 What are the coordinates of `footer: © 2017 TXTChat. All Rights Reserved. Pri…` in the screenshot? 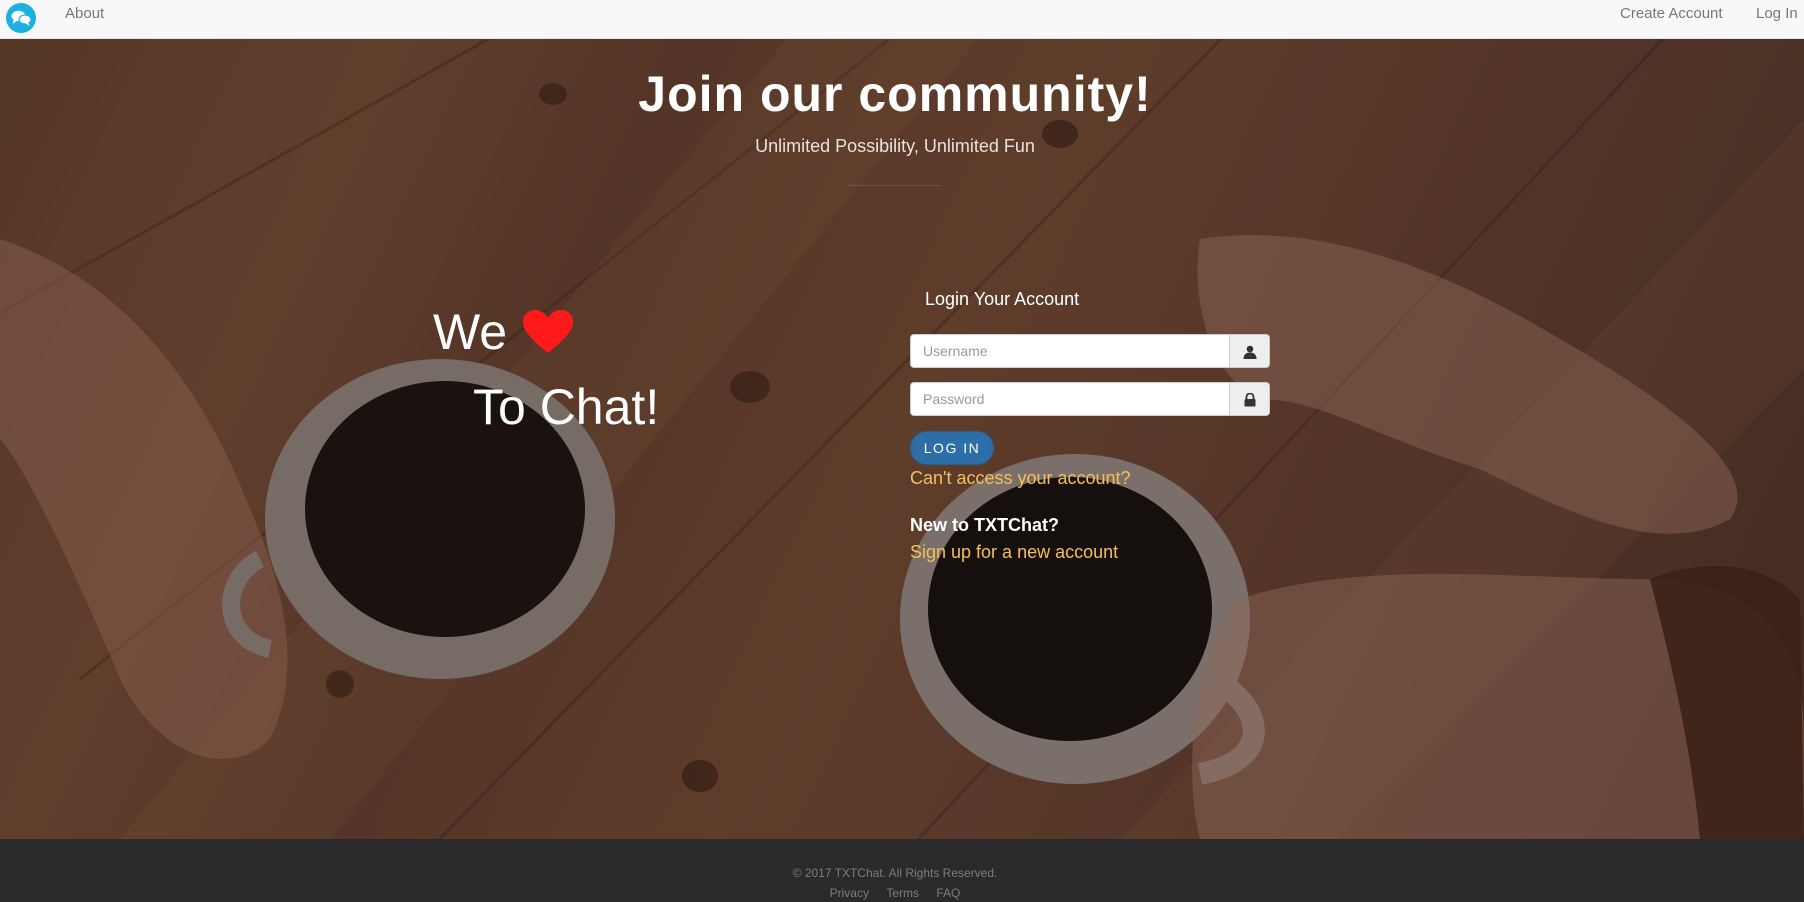 It's located at (902, 870).